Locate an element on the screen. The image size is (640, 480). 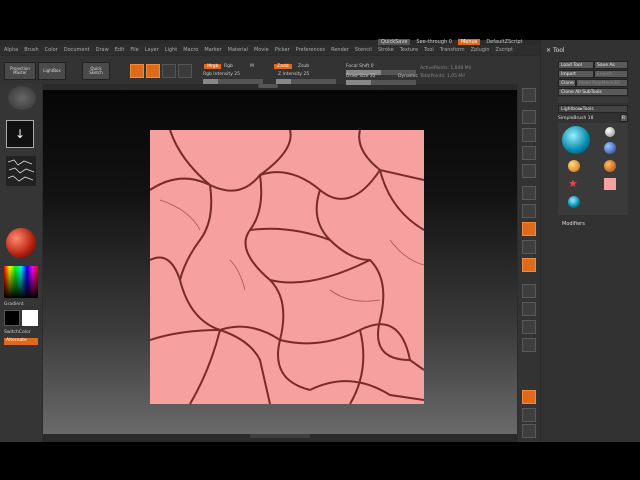
rgb-button: Rgb is located at coordinates (228, 66).